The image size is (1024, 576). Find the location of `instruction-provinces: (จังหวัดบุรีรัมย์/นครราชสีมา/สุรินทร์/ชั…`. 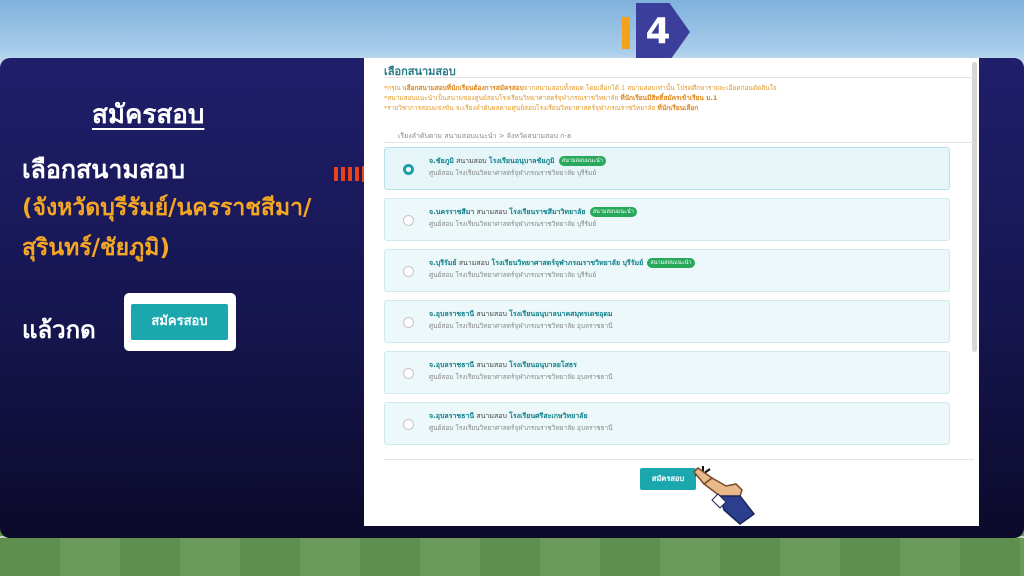

instruction-provinces: (จังหวัดบุรีรัมย์/นครราชสีมา/สุรินทร์/ชั… is located at coordinates (167, 228).